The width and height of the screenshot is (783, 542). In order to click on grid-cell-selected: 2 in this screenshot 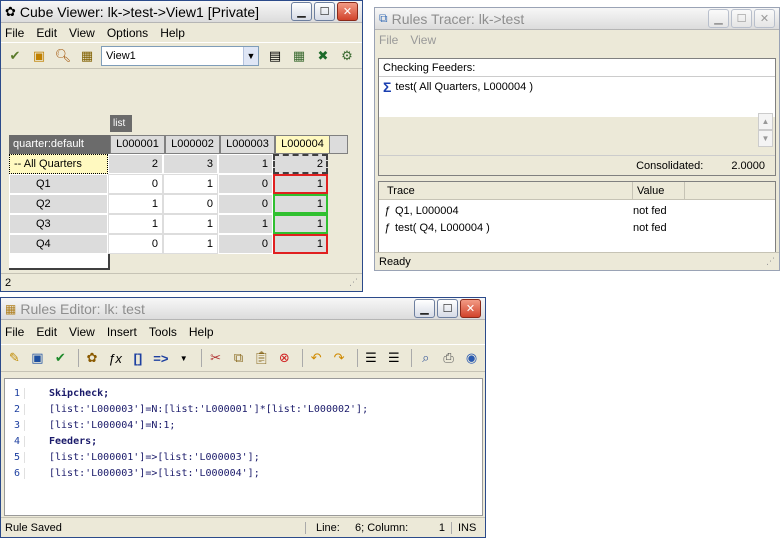, I will do `click(300, 164)`.